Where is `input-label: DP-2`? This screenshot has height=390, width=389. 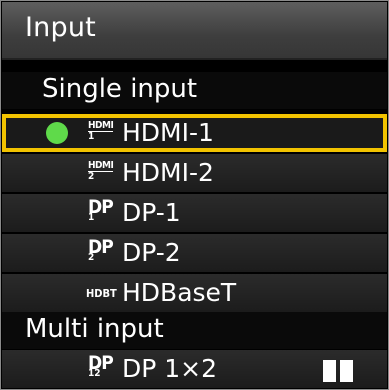 input-label: DP-2 is located at coordinates (151, 252).